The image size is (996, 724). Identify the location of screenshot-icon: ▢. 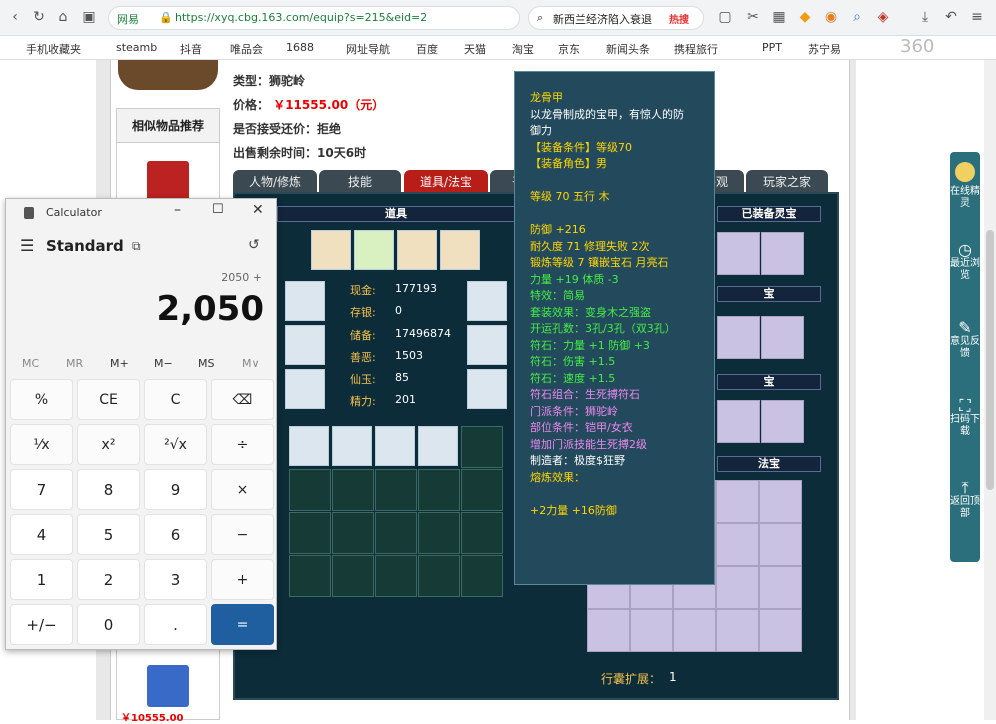
(725, 17).